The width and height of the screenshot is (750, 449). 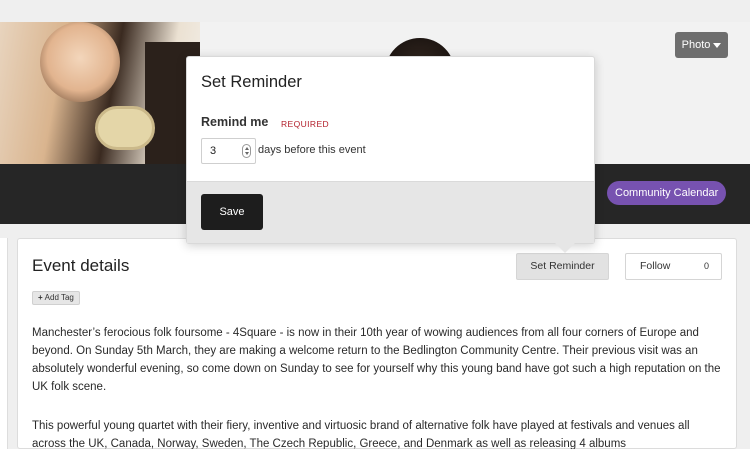 I want to click on remind-me-label: Remind me, so click(x=235, y=122).